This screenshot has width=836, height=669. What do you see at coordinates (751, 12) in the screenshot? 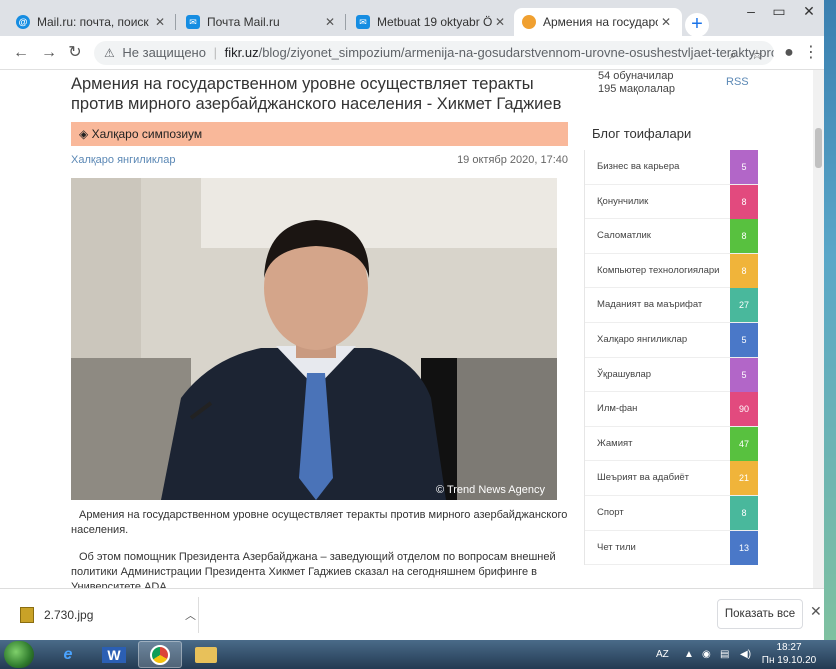
I see `minimize-button: –` at bounding box center [751, 12].